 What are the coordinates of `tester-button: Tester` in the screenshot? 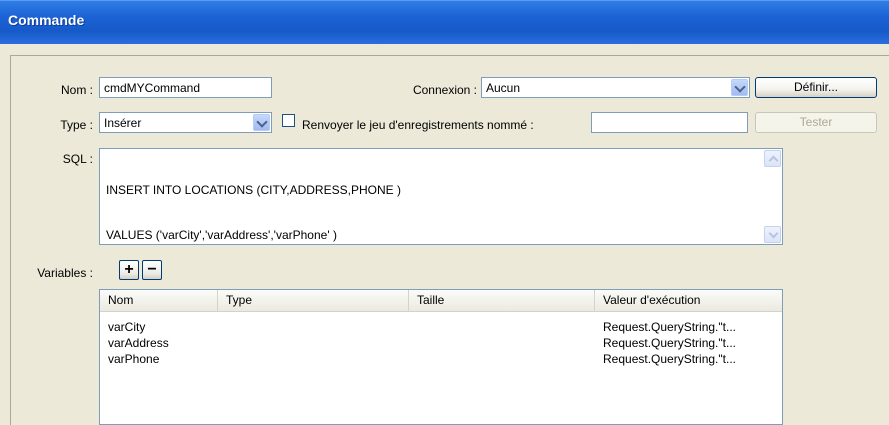 It's located at (816, 122).